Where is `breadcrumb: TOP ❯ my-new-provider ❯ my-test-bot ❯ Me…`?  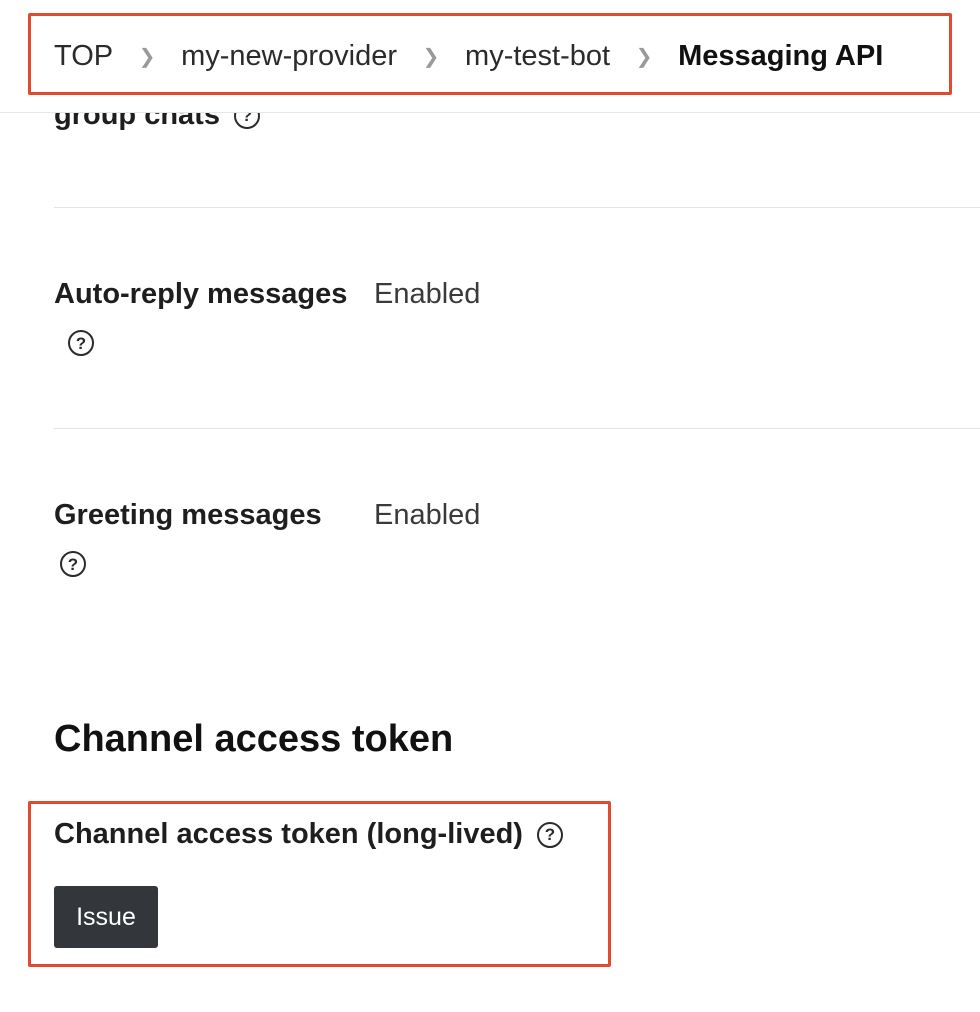
breadcrumb: TOP ❯ my-new-provider ❯ my-test-bot ❯ Me… is located at coordinates (468, 56).